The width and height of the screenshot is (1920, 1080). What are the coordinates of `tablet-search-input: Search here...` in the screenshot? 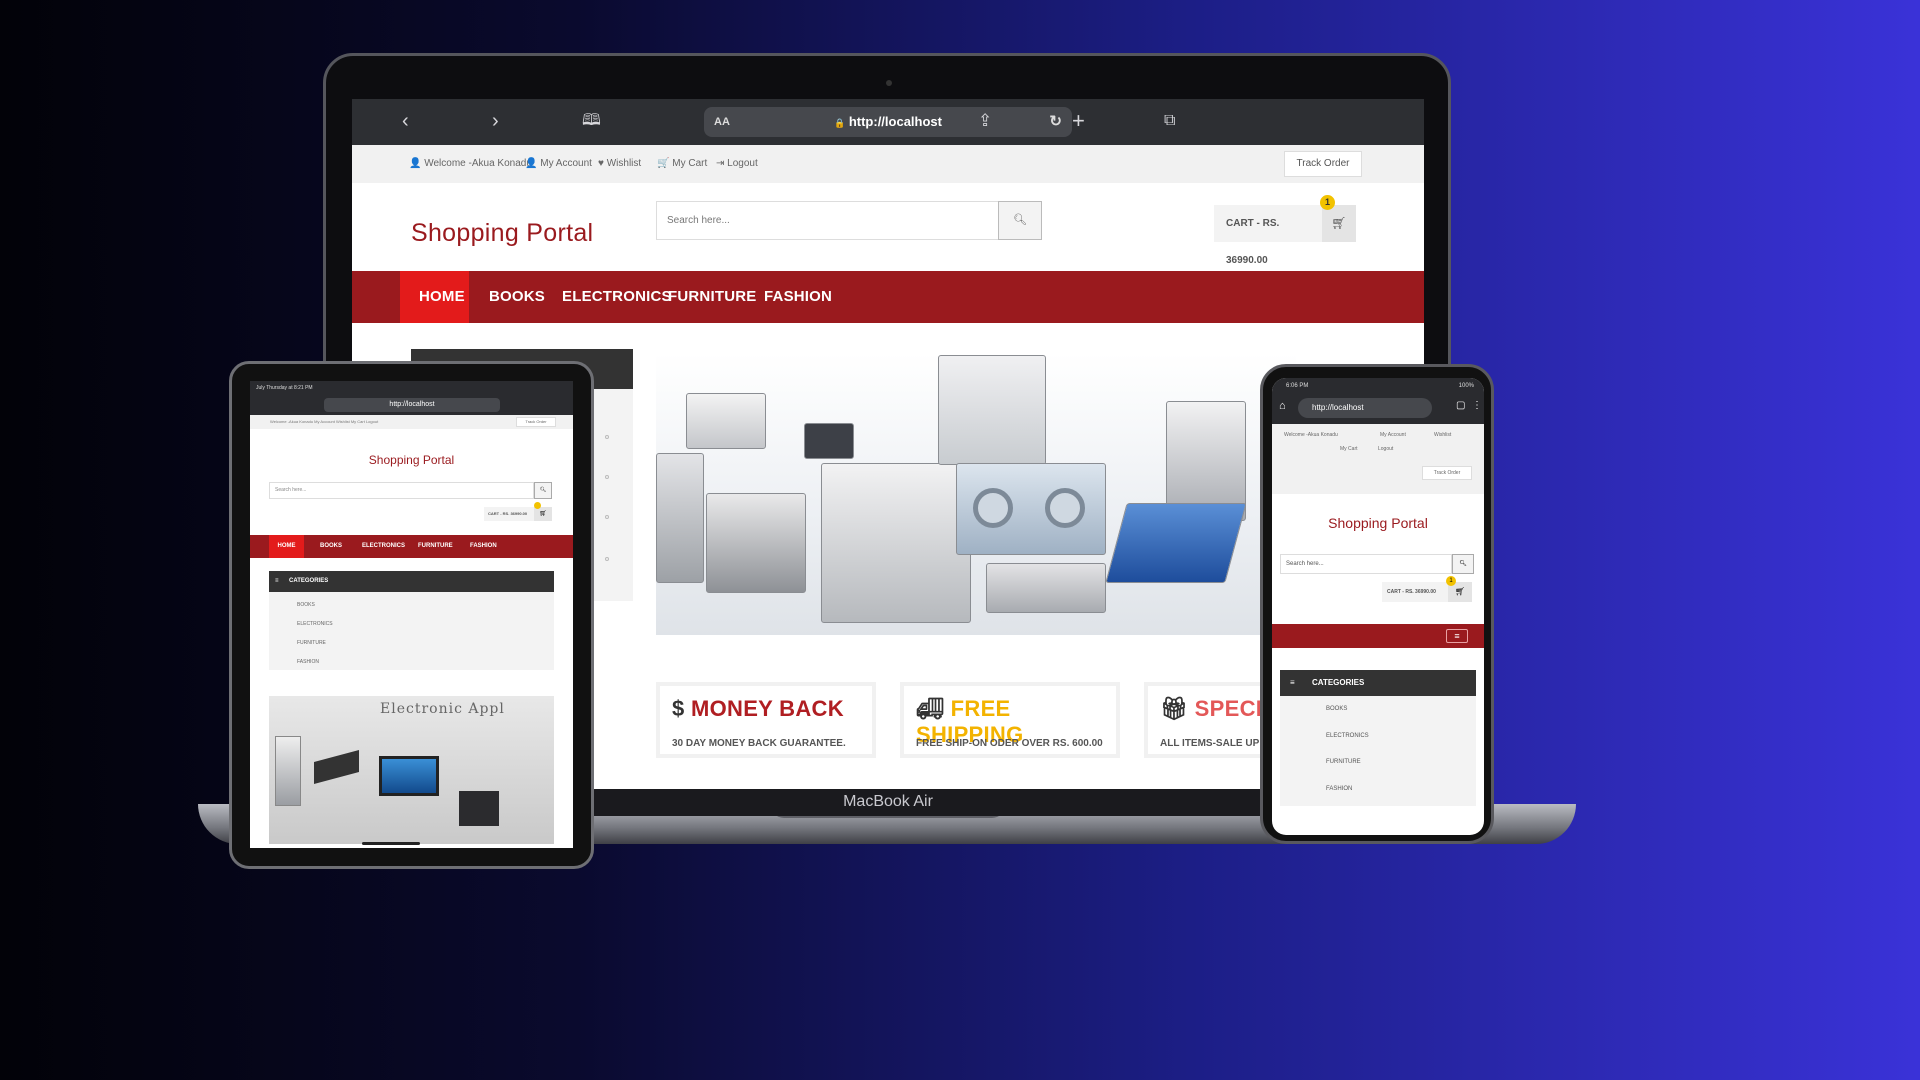 It's located at (401, 490).